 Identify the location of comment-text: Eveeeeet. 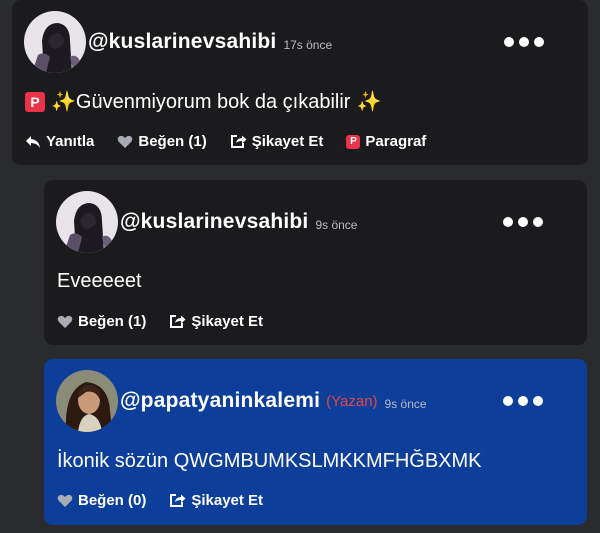
(99, 281).